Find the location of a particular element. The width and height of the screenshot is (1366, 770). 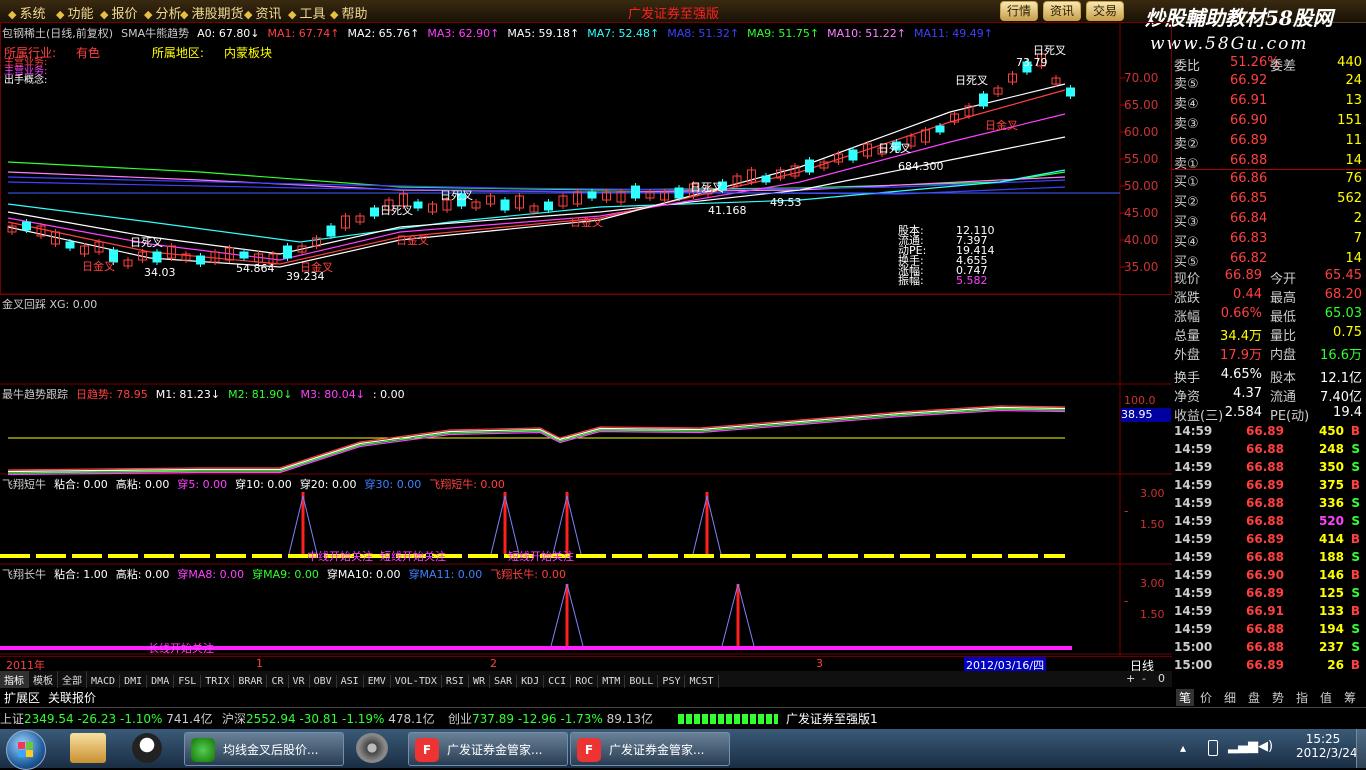

menu-item-tools: ◆ 工具 is located at coordinates (306, 12).